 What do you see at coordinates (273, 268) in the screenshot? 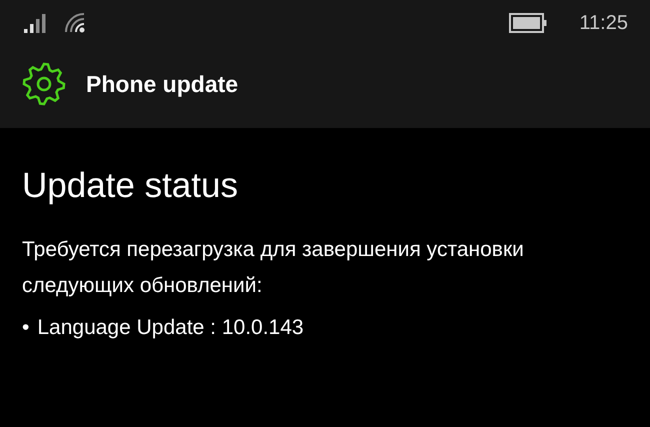
I see `status-message: Требуется перезагрузка для завершения установки следующих обновлений:` at bounding box center [273, 268].